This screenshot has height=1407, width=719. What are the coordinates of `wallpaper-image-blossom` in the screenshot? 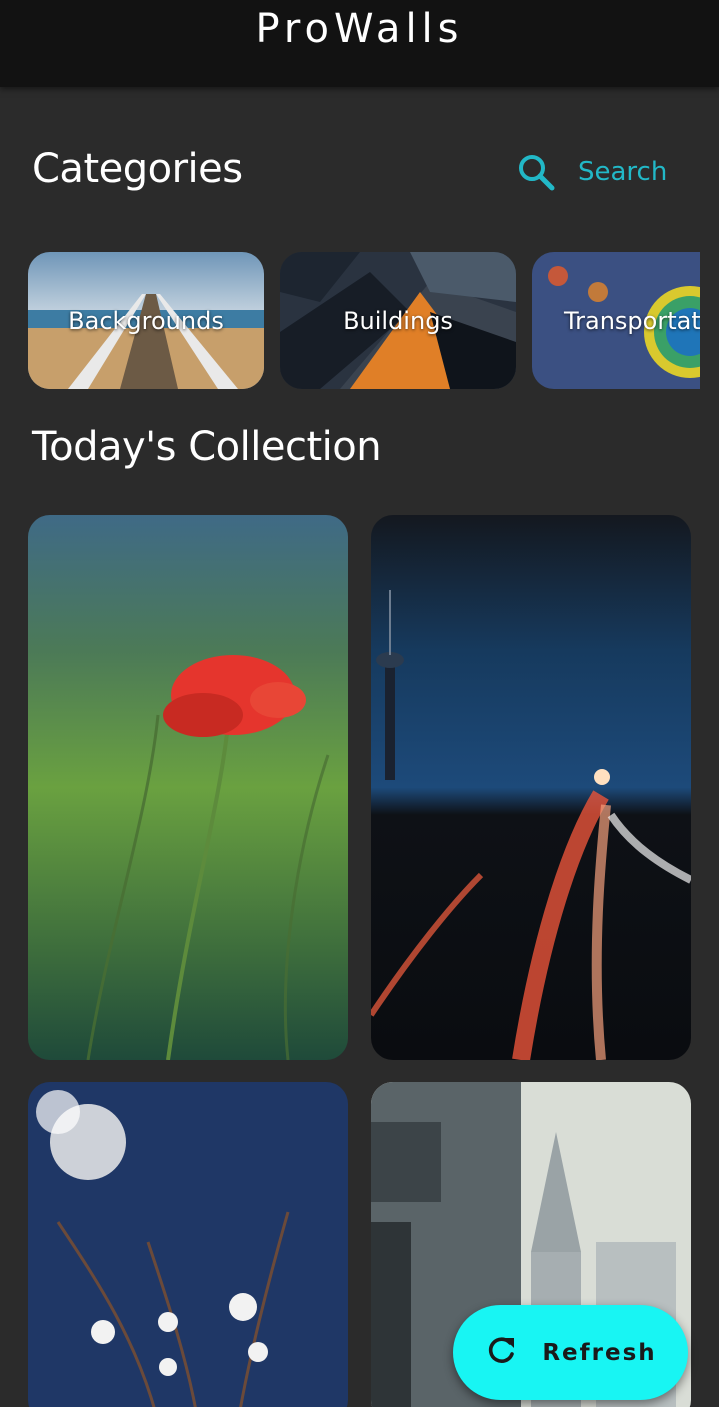 It's located at (188, 1244).